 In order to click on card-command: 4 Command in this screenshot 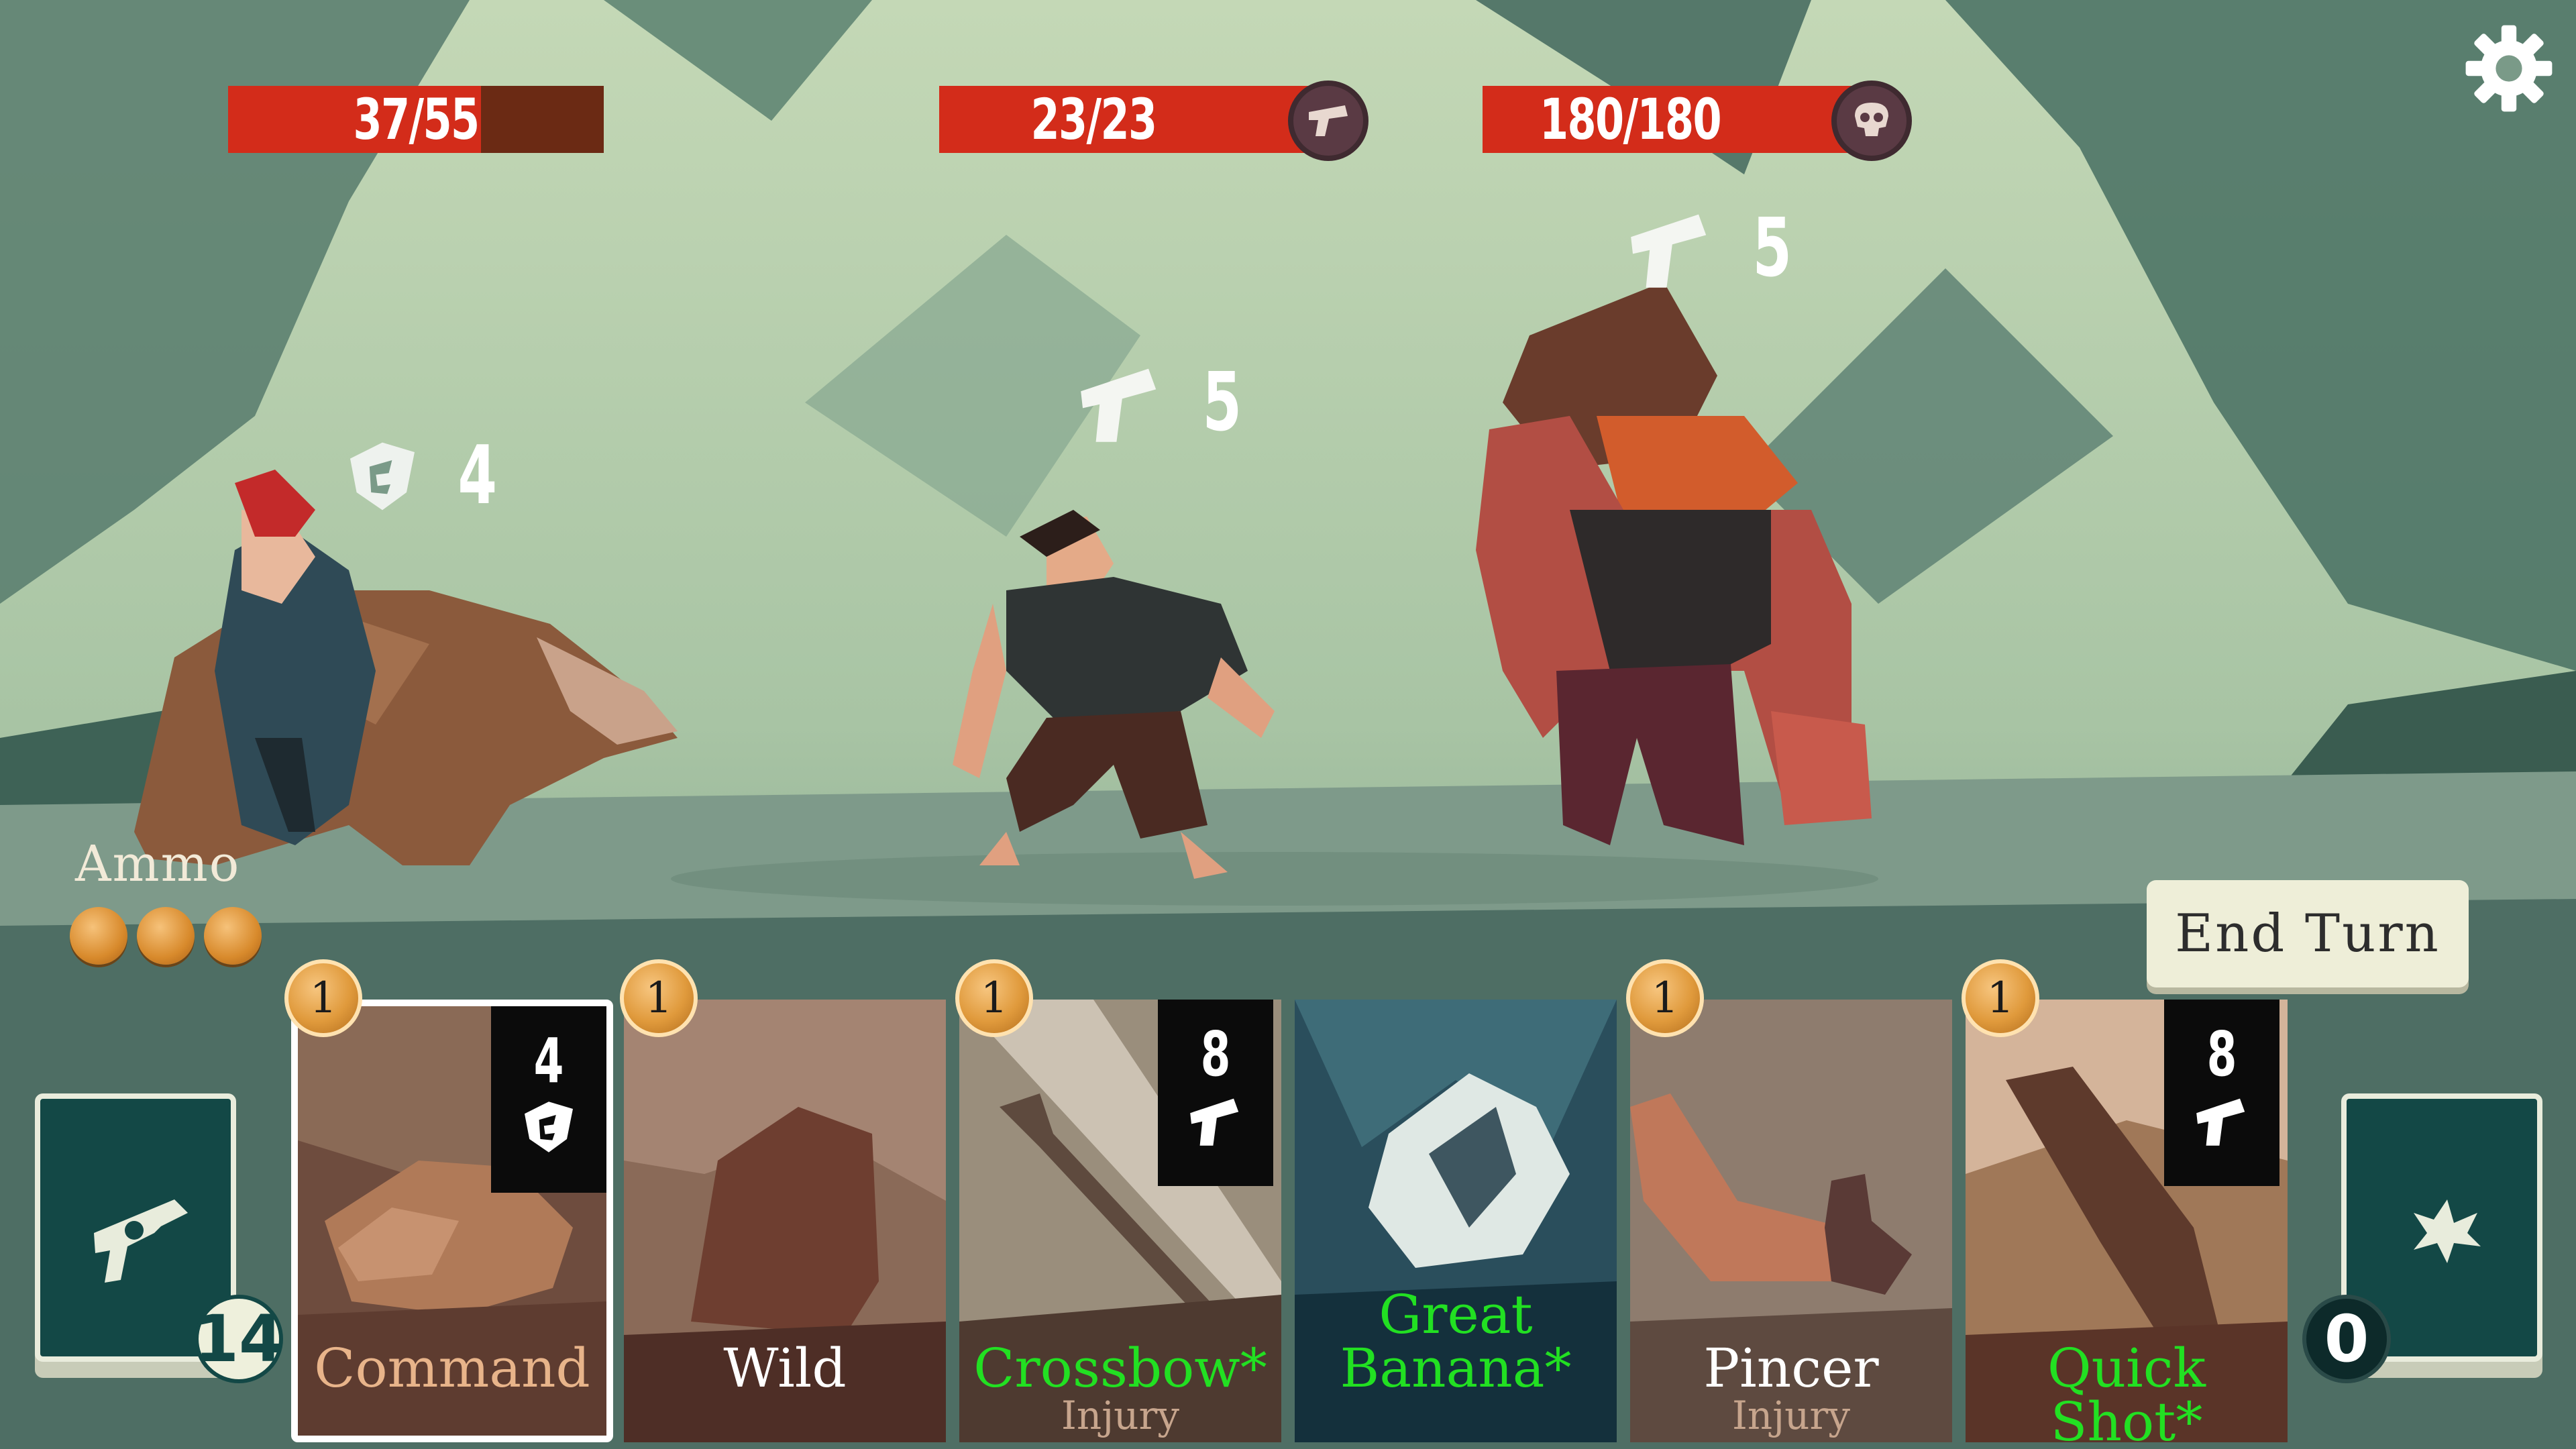, I will do `click(452, 1221)`.